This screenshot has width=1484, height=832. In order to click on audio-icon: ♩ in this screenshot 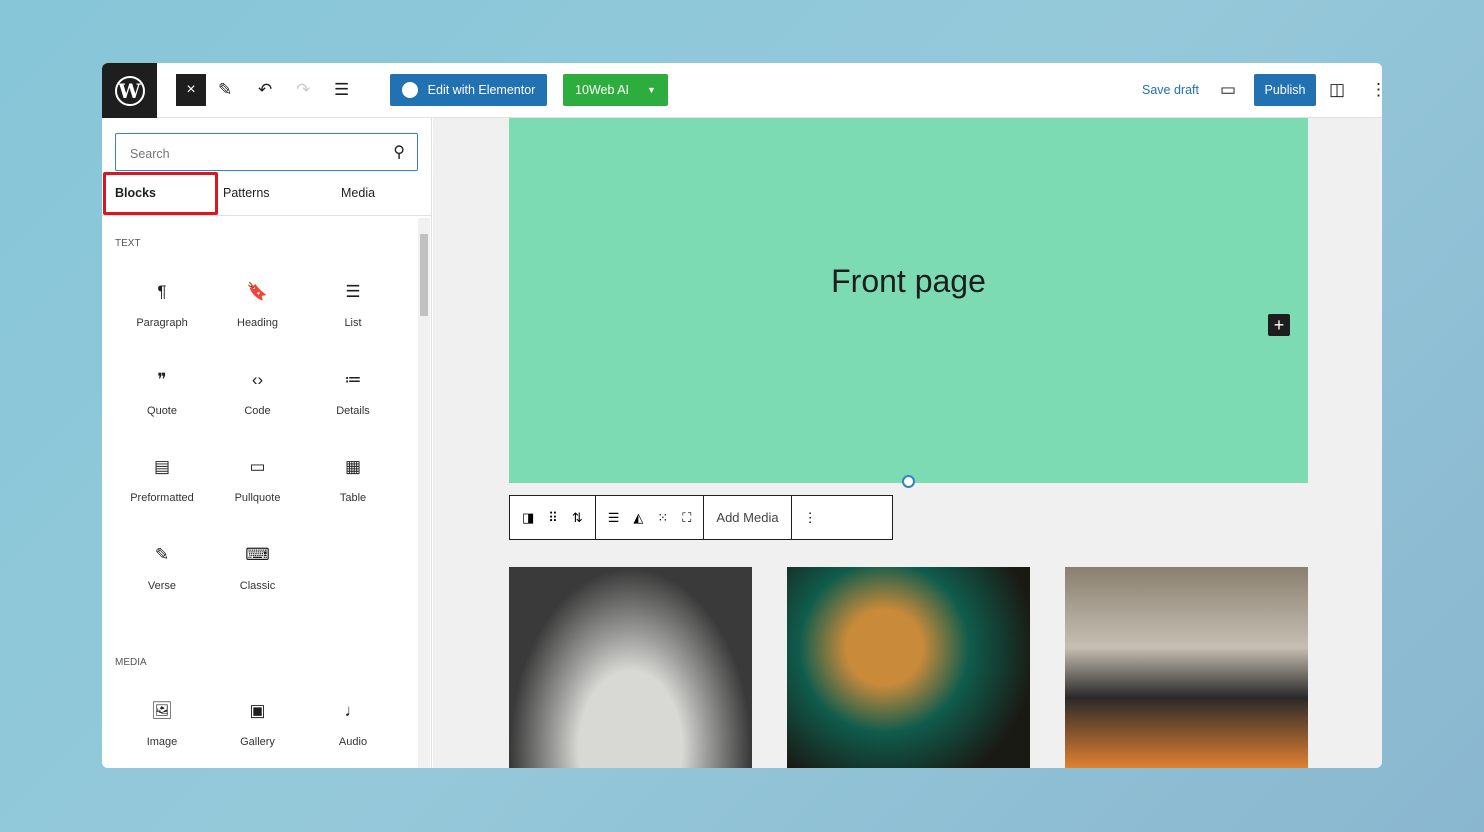, I will do `click(353, 710)`.